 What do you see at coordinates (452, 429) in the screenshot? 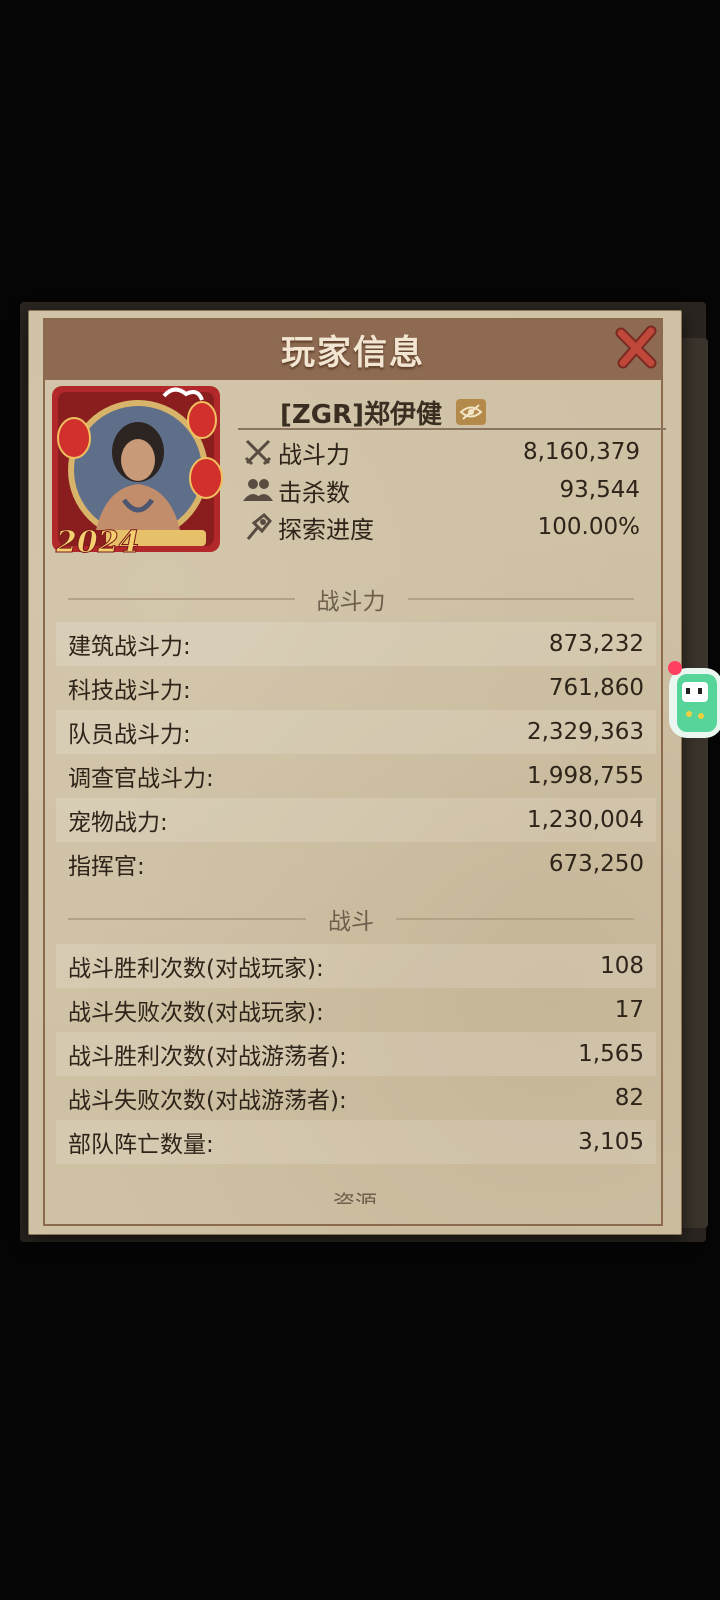
I see `name-divider` at bounding box center [452, 429].